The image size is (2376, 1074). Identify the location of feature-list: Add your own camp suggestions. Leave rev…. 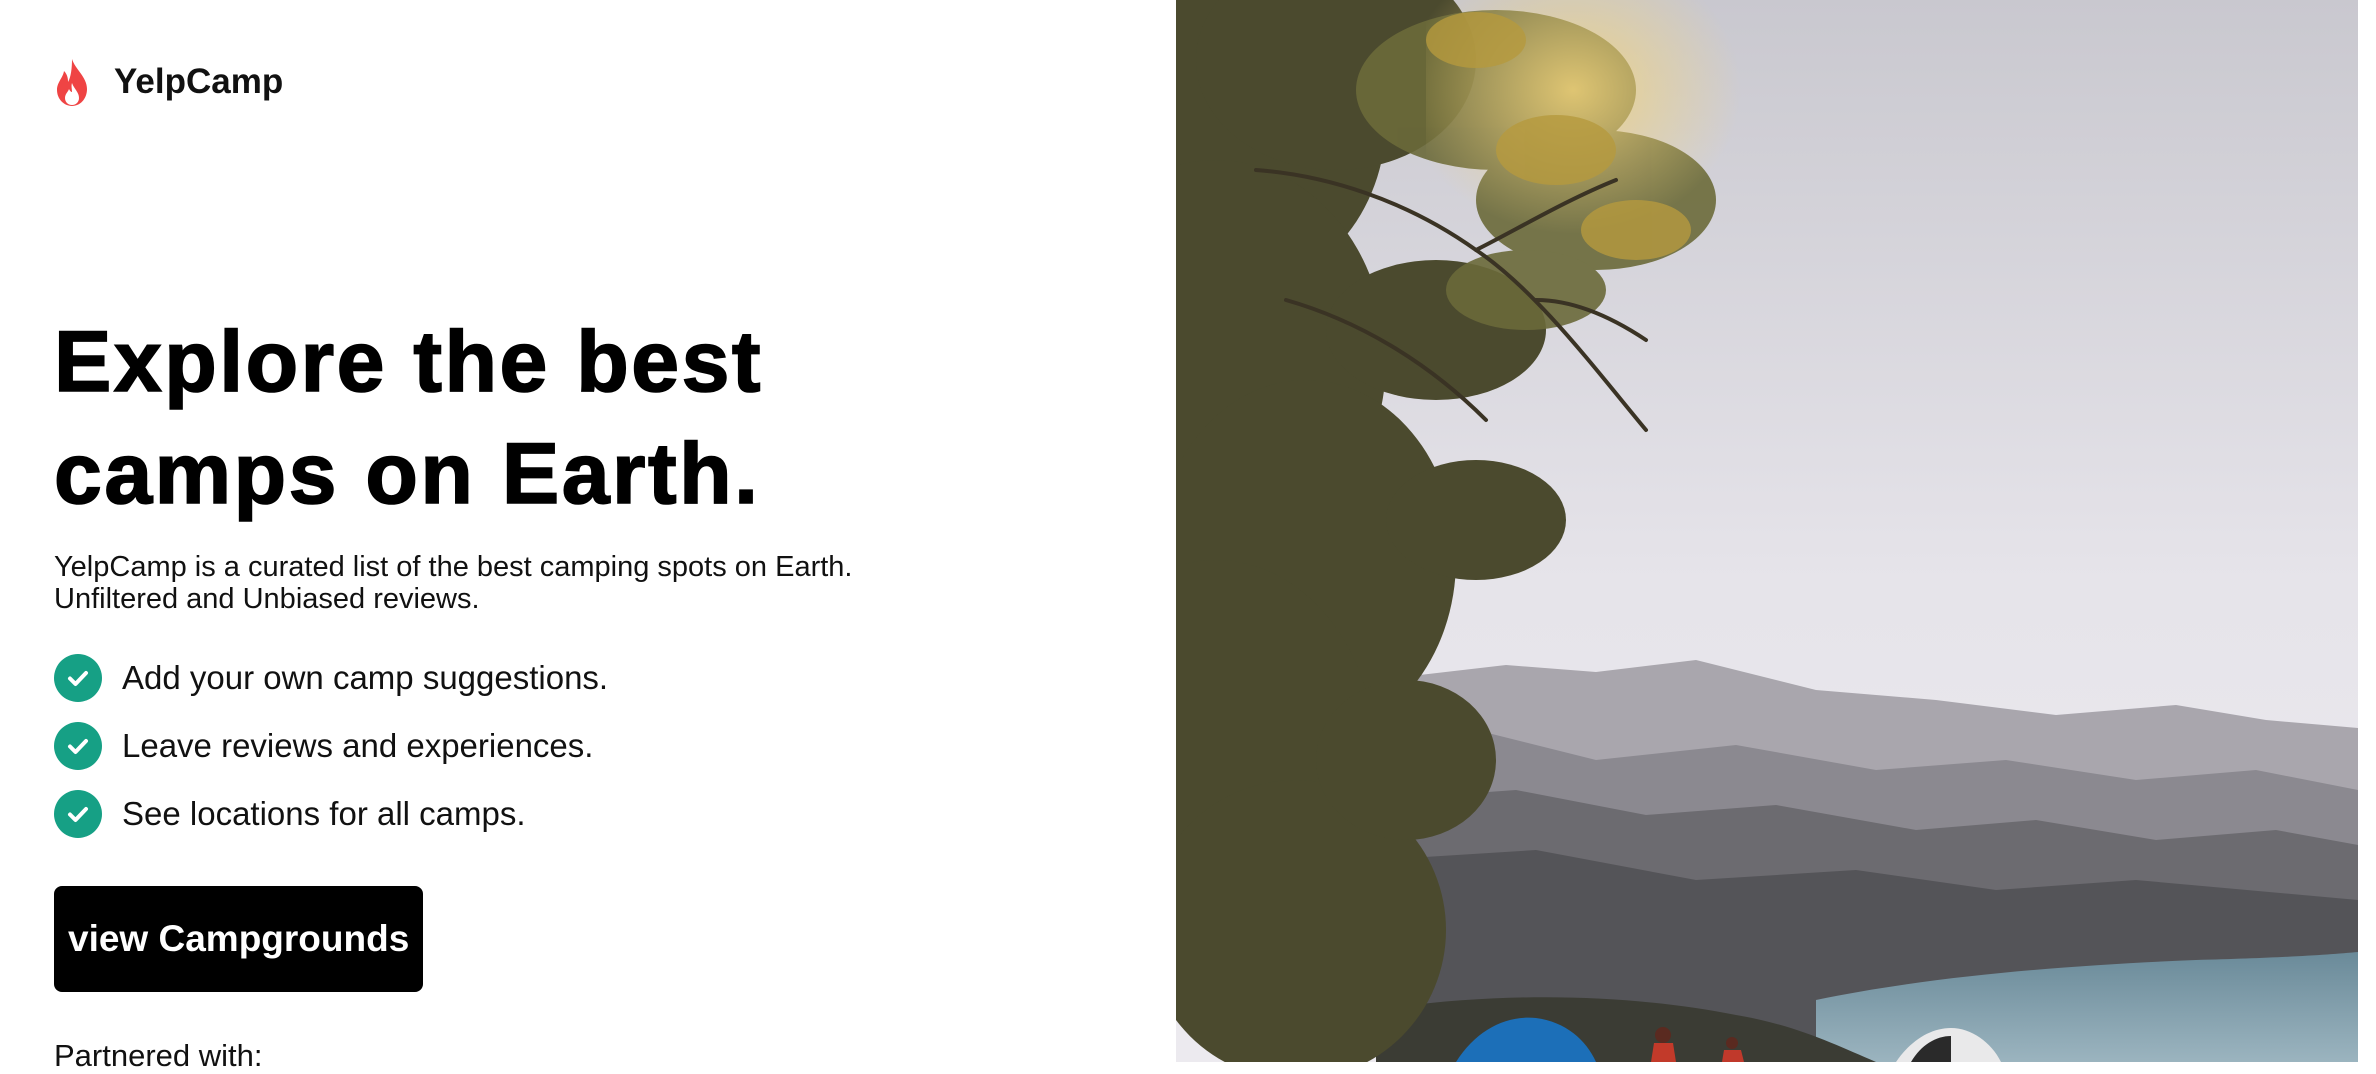
(331, 755).